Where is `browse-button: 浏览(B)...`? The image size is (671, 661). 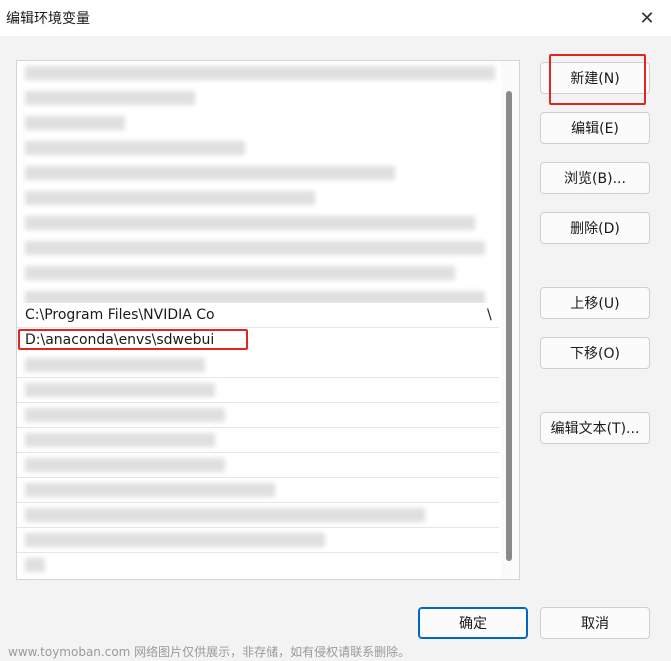 browse-button: 浏览(B)... is located at coordinates (595, 178).